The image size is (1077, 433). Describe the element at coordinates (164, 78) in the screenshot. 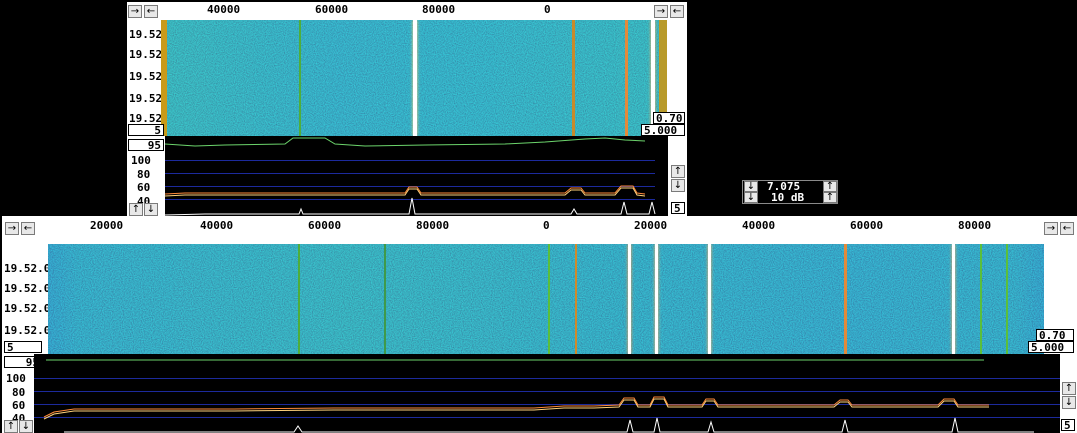

I see `signal-edge` at that location.